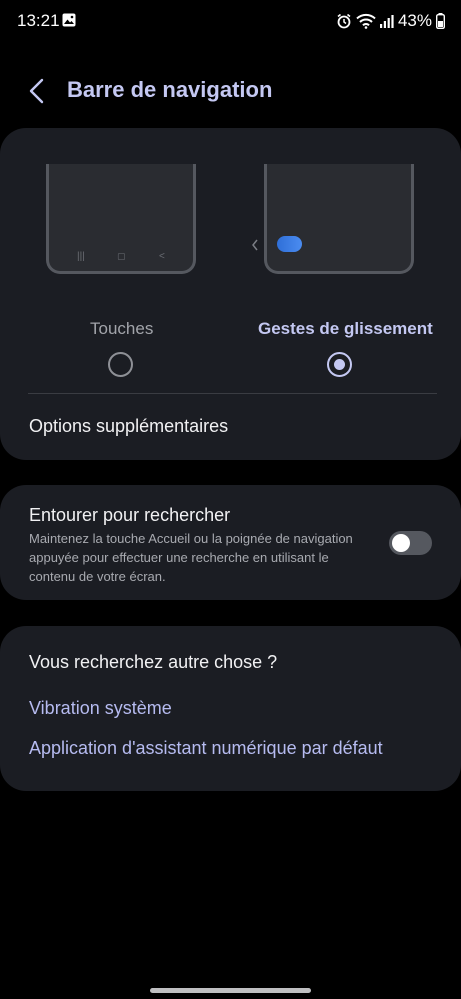 This screenshot has height=999, width=461. What do you see at coordinates (230, 22) in the screenshot?
I see `status-bar: 13:21 43%` at bounding box center [230, 22].